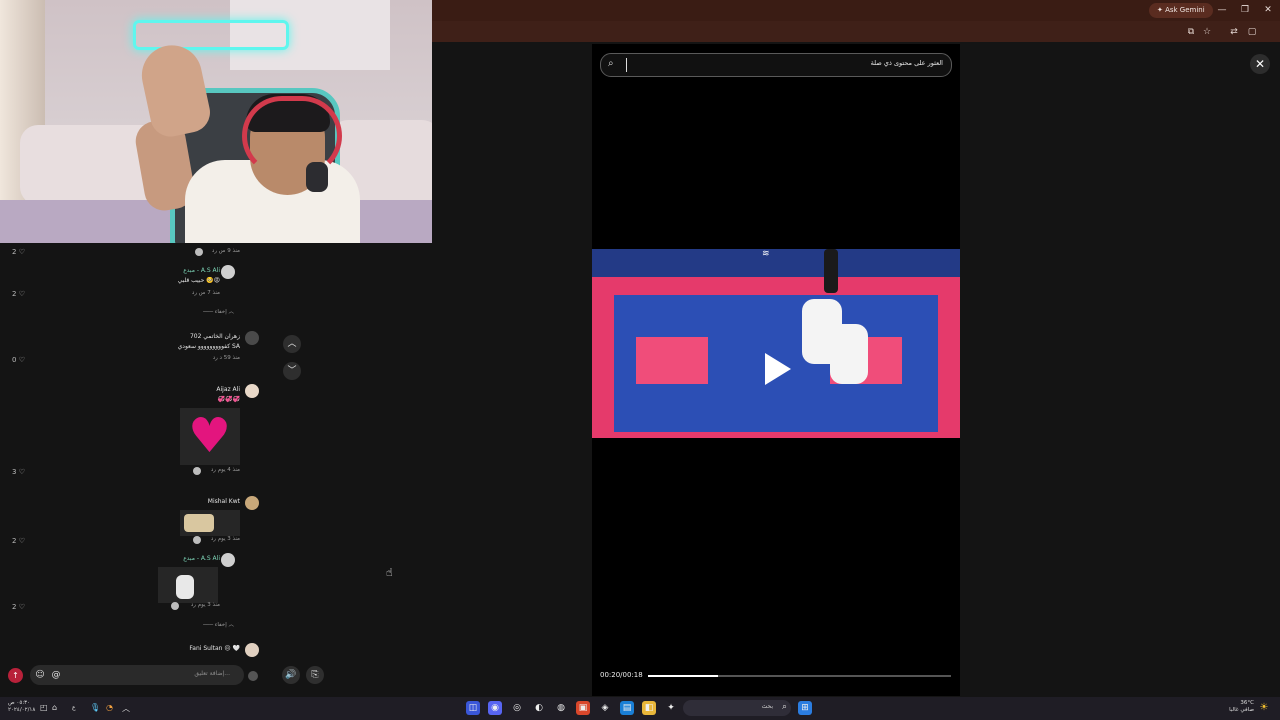 Image resolution: width=1280 pixels, height=720 pixels. What do you see at coordinates (1260, 64) in the screenshot?
I see `close-icon: ✕` at bounding box center [1260, 64].